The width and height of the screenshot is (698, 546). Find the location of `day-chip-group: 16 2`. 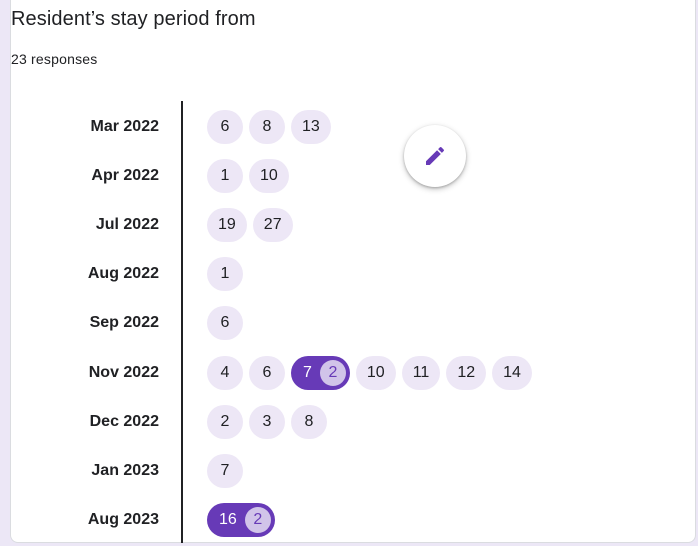

day-chip-group: 16 2 is located at coordinates (241, 520).